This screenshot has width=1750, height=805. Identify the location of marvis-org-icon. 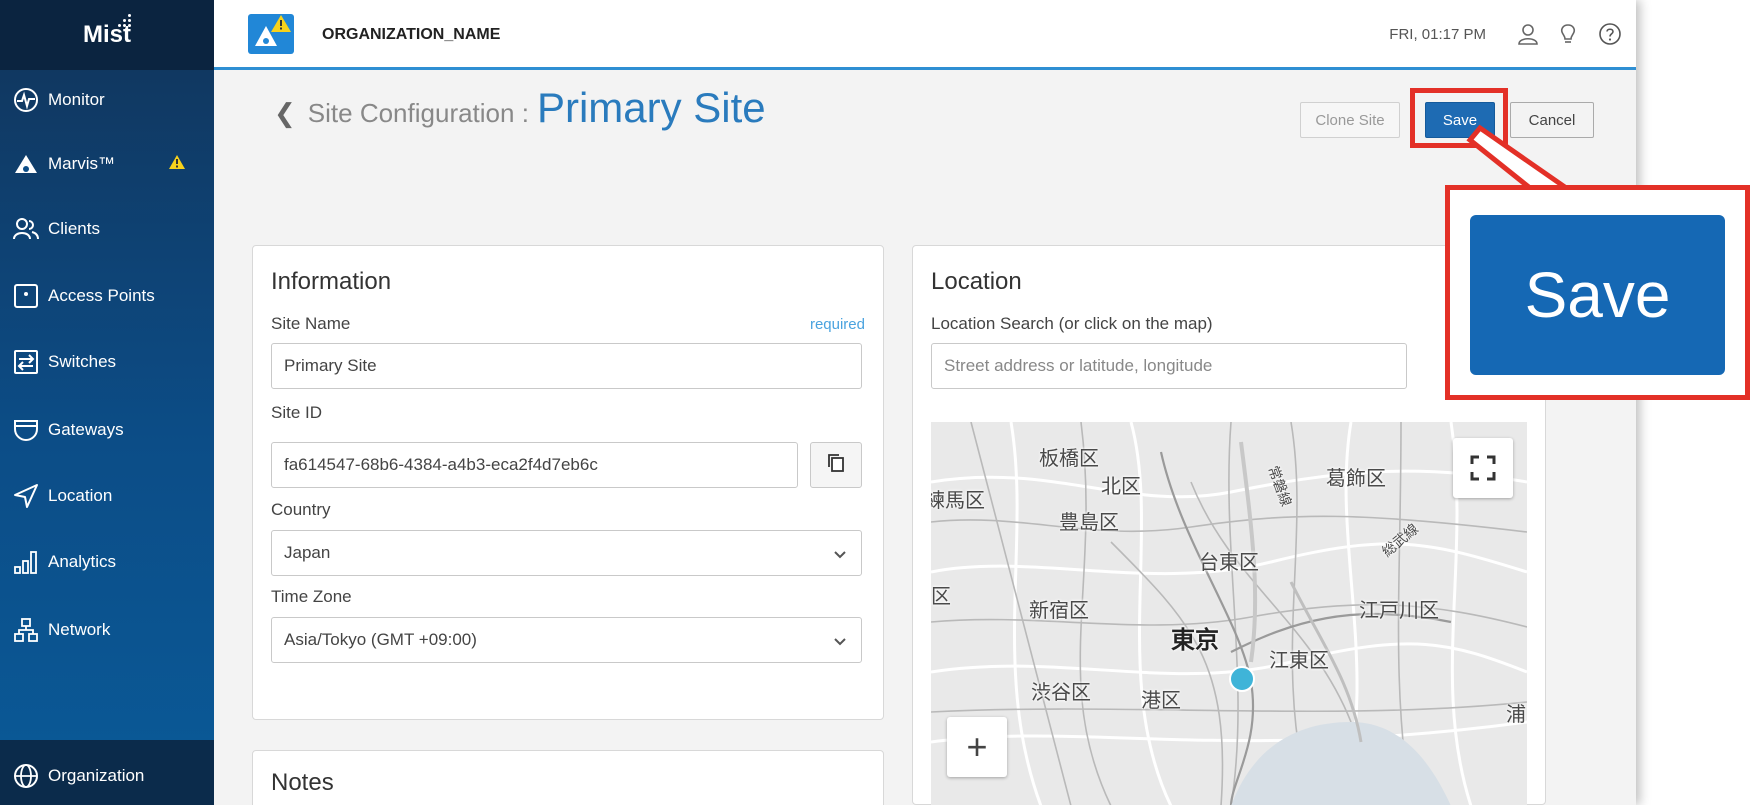
(271, 34).